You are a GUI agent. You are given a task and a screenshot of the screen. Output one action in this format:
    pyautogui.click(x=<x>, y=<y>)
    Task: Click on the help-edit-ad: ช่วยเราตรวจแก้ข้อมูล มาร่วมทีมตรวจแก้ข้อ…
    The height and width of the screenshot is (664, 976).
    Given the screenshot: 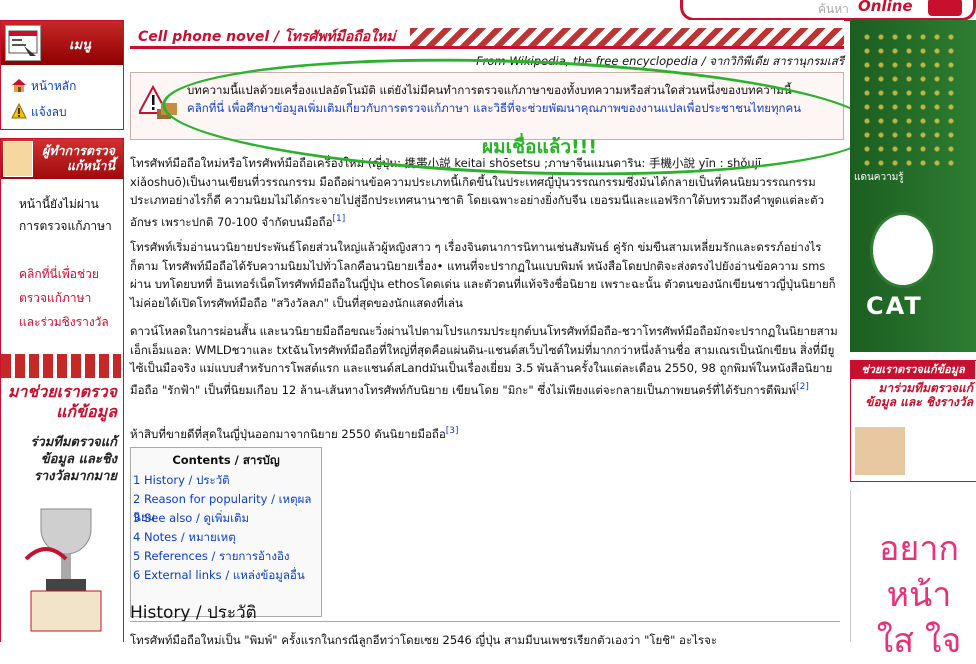 What is the action you would take?
    pyautogui.click(x=913, y=421)
    